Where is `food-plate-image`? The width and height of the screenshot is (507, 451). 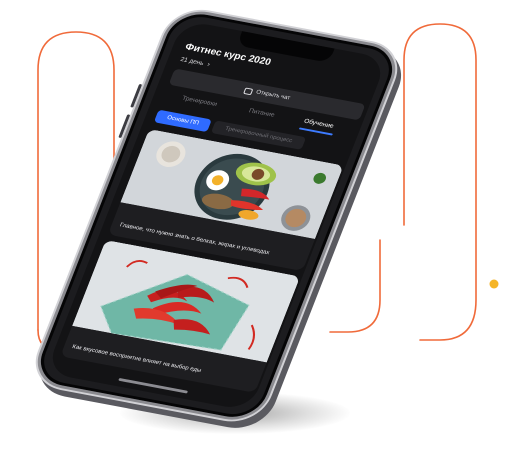 food-plate-image is located at coordinates (232, 183).